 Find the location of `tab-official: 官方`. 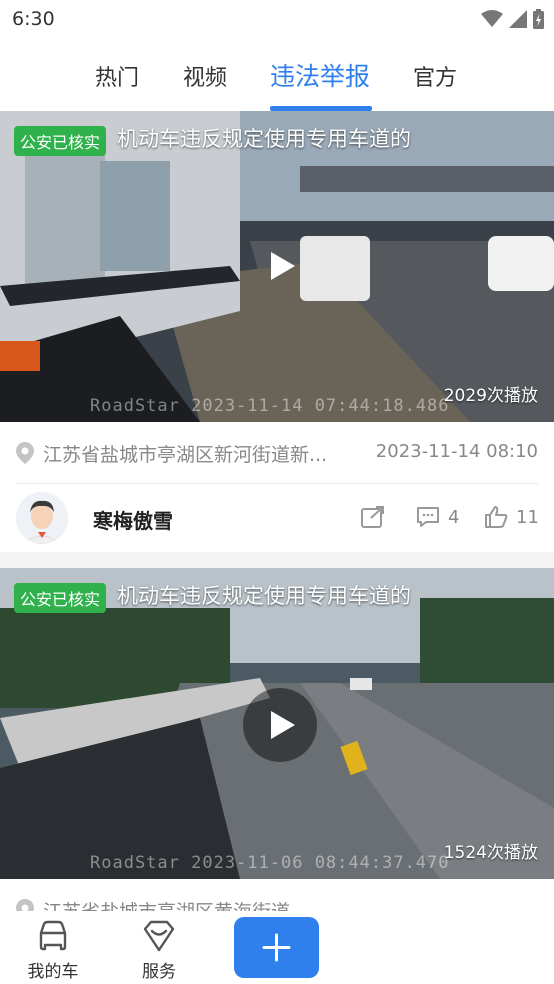

tab-official: 官方 is located at coordinates (435, 76).